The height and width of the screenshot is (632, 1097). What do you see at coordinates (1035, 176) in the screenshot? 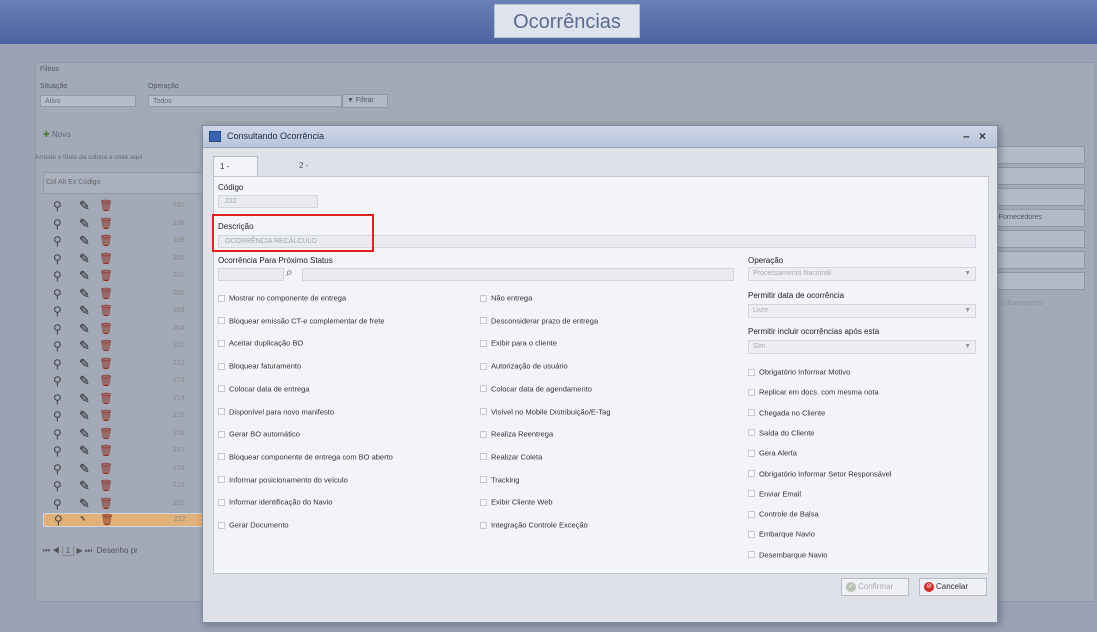
I see `background-action-button: ..o` at bounding box center [1035, 176].